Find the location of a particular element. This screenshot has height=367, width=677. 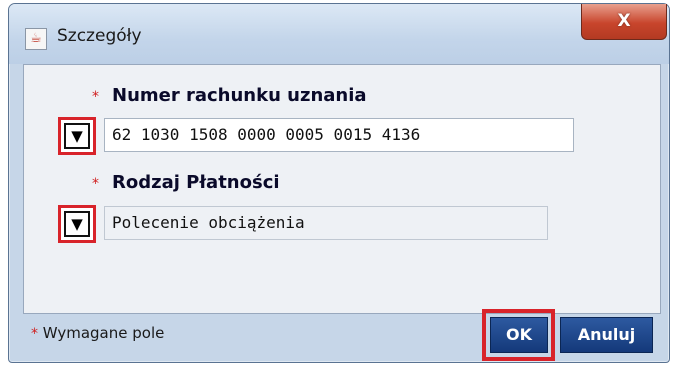

close-button: X is located at coordinates (624, 22).